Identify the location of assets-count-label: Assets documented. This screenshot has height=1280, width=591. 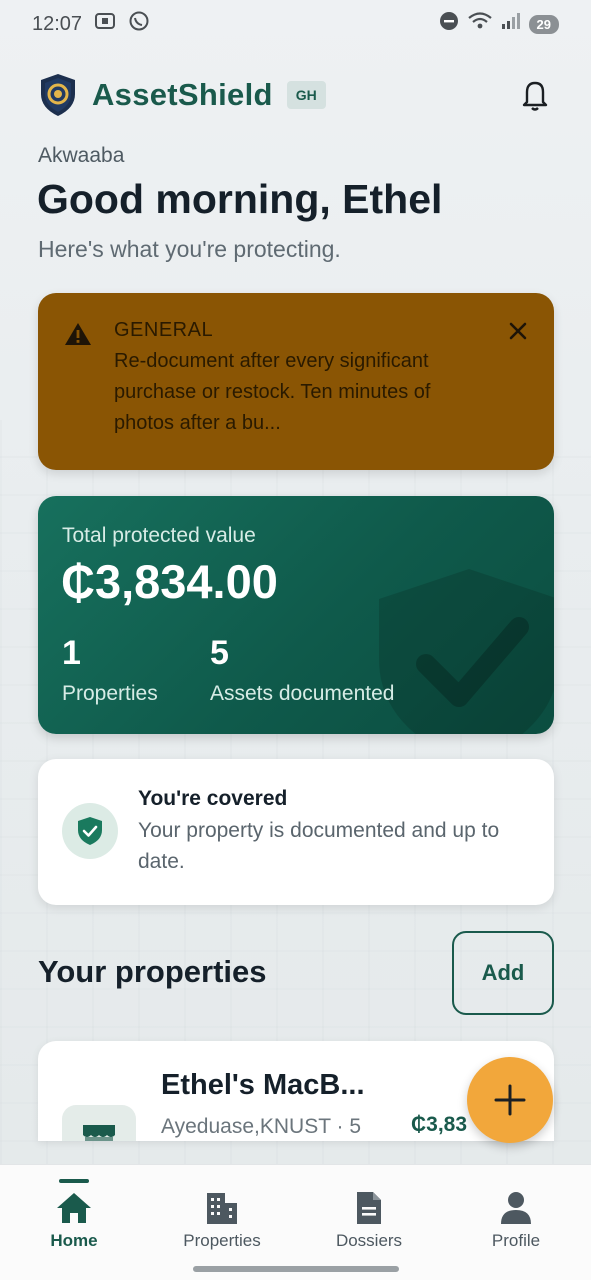
(302, 693).